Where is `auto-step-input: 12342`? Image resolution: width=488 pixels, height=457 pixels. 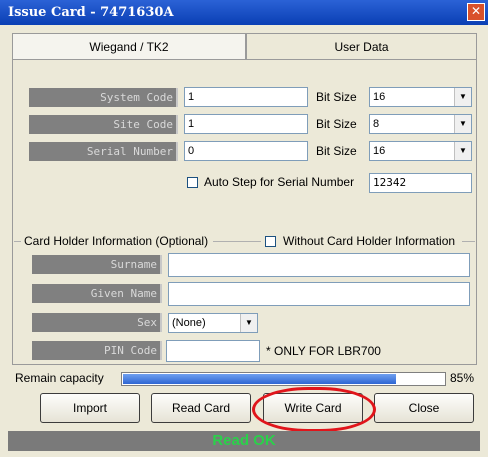
auto-step-input: 12342 is located at coordinates (420, 183).